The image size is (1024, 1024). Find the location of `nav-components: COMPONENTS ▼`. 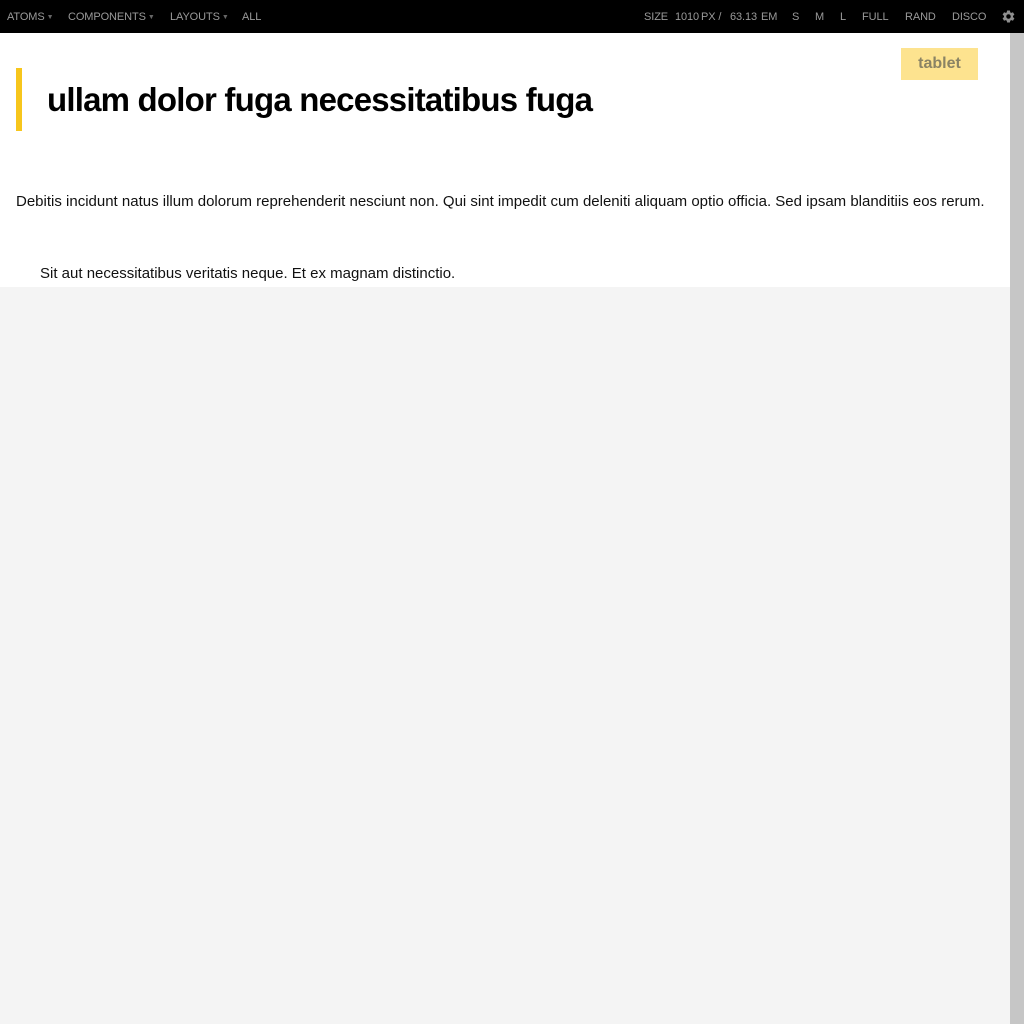

nav-components: COMPONENTS ▼ is located at coordinates (111, 16).